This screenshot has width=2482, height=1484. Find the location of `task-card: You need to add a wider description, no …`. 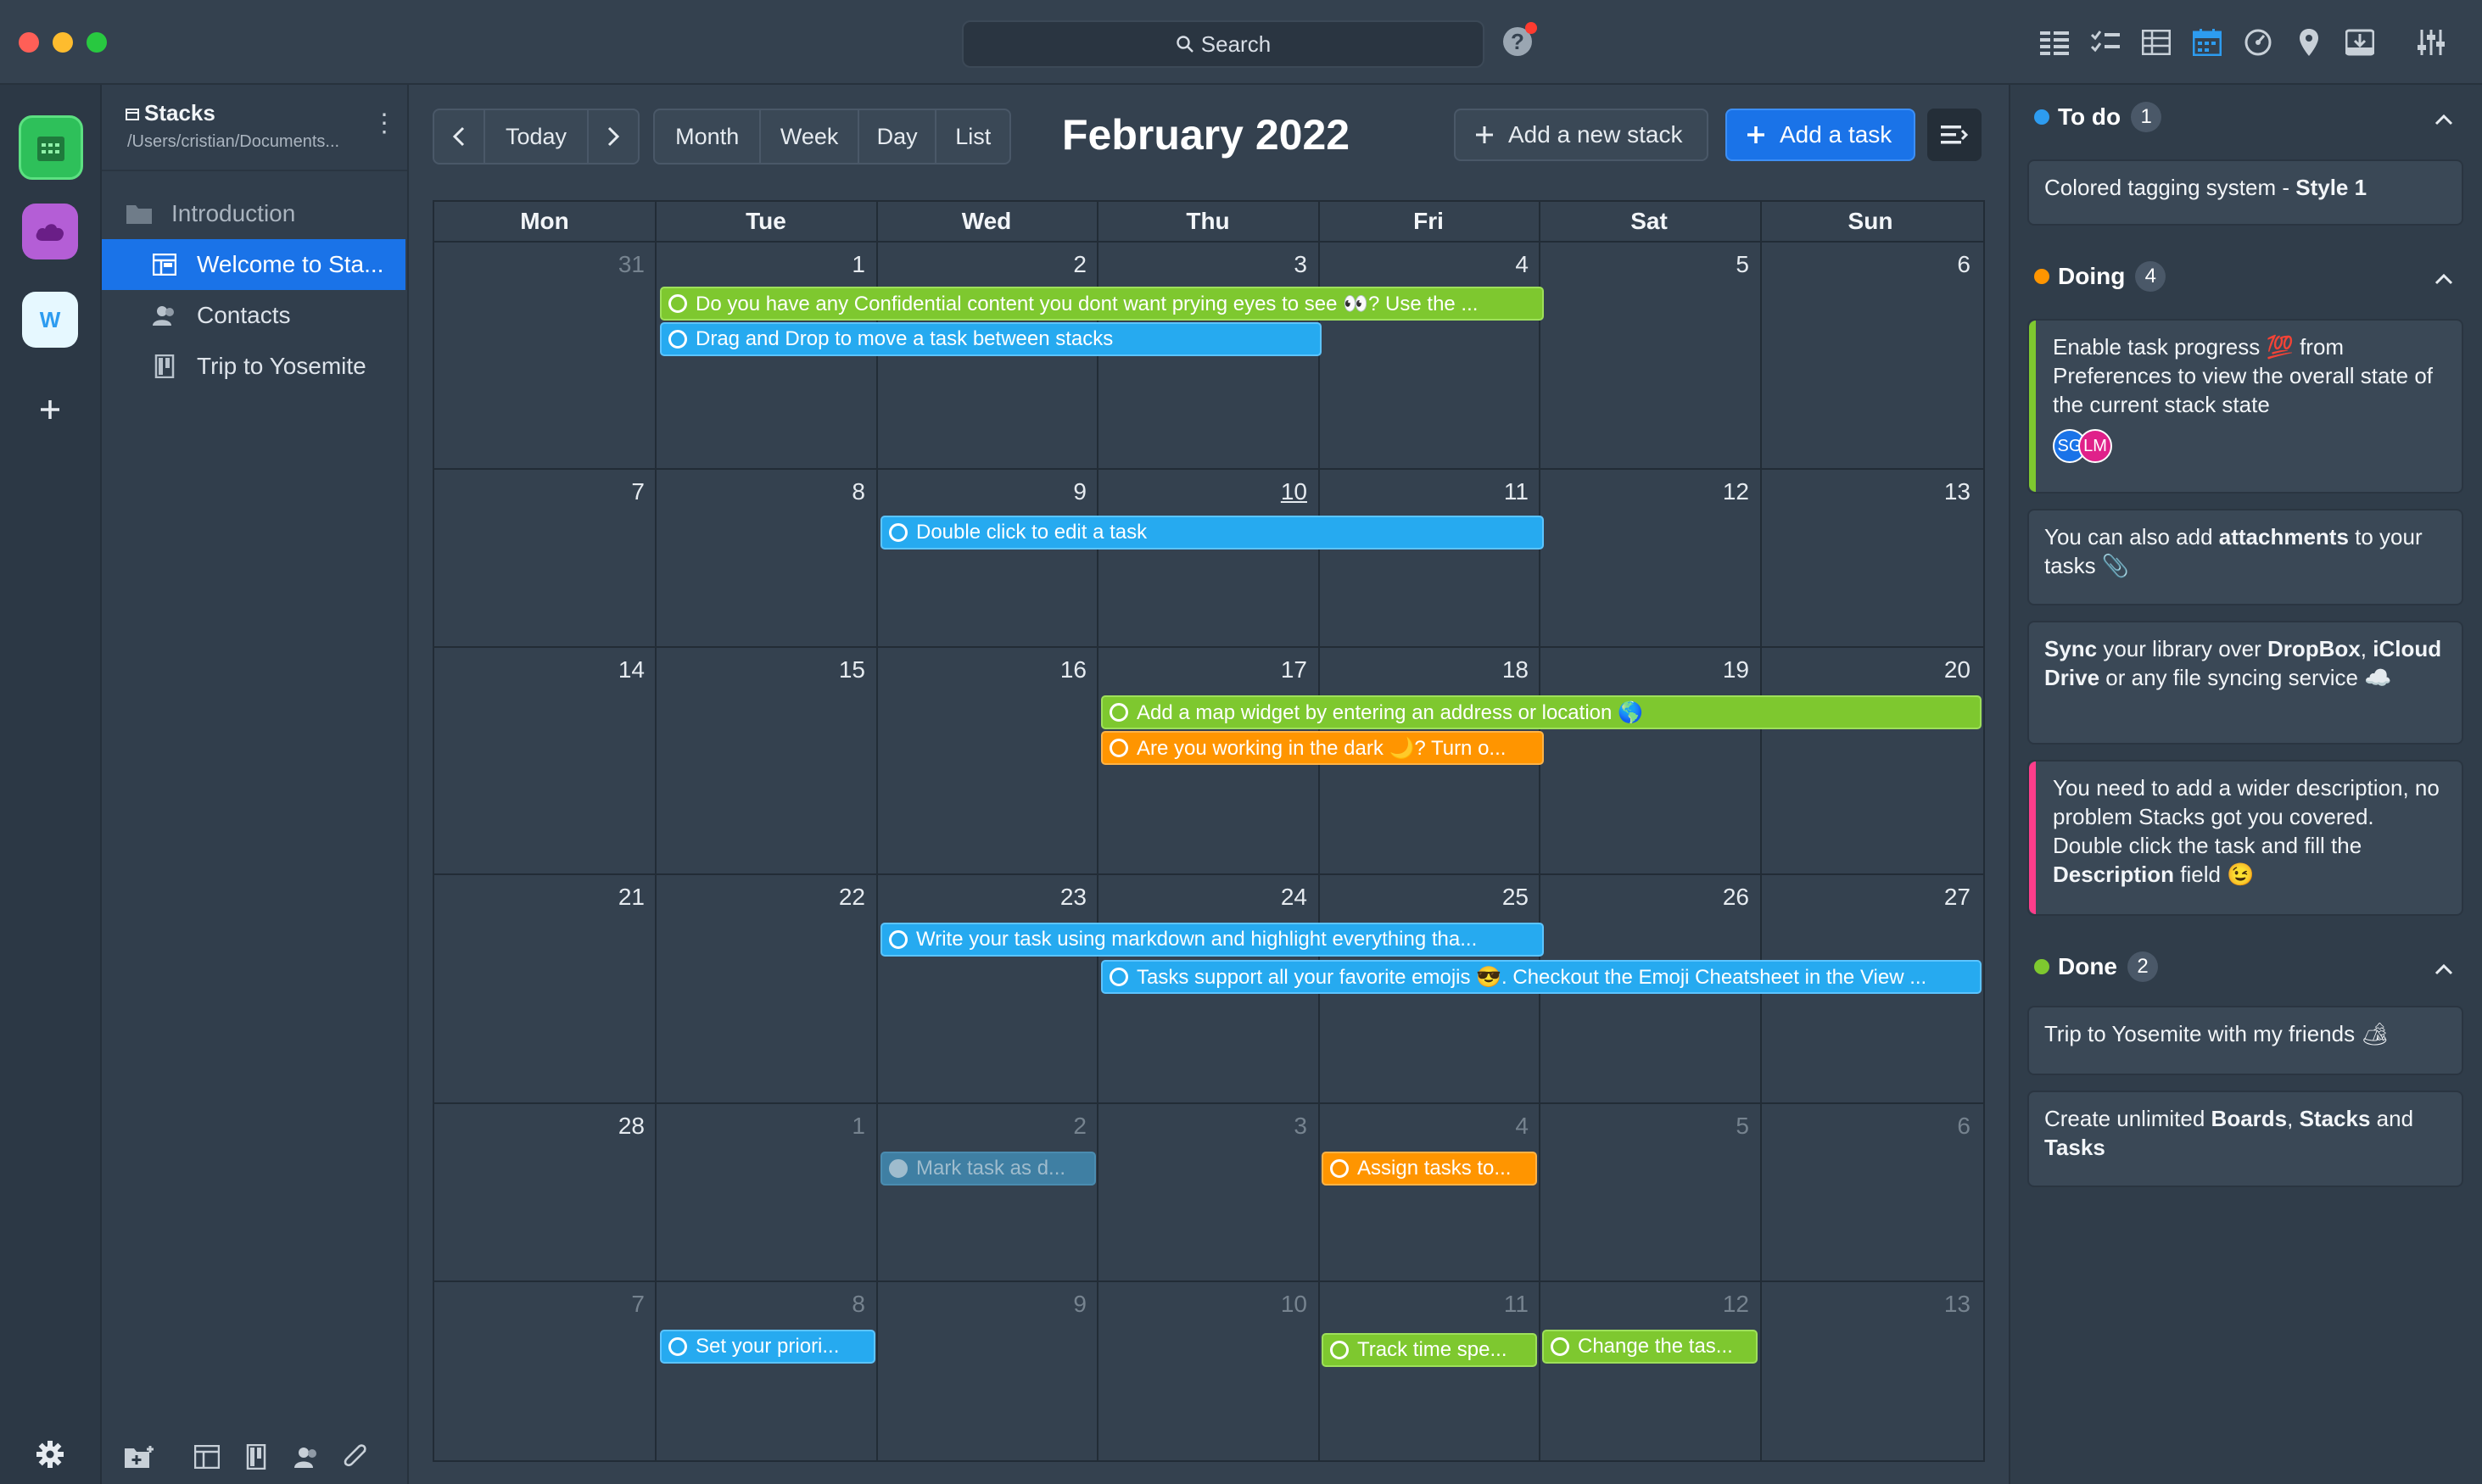

task-card: You need to add a wider description, no … is located at coordinates (2245, 838).